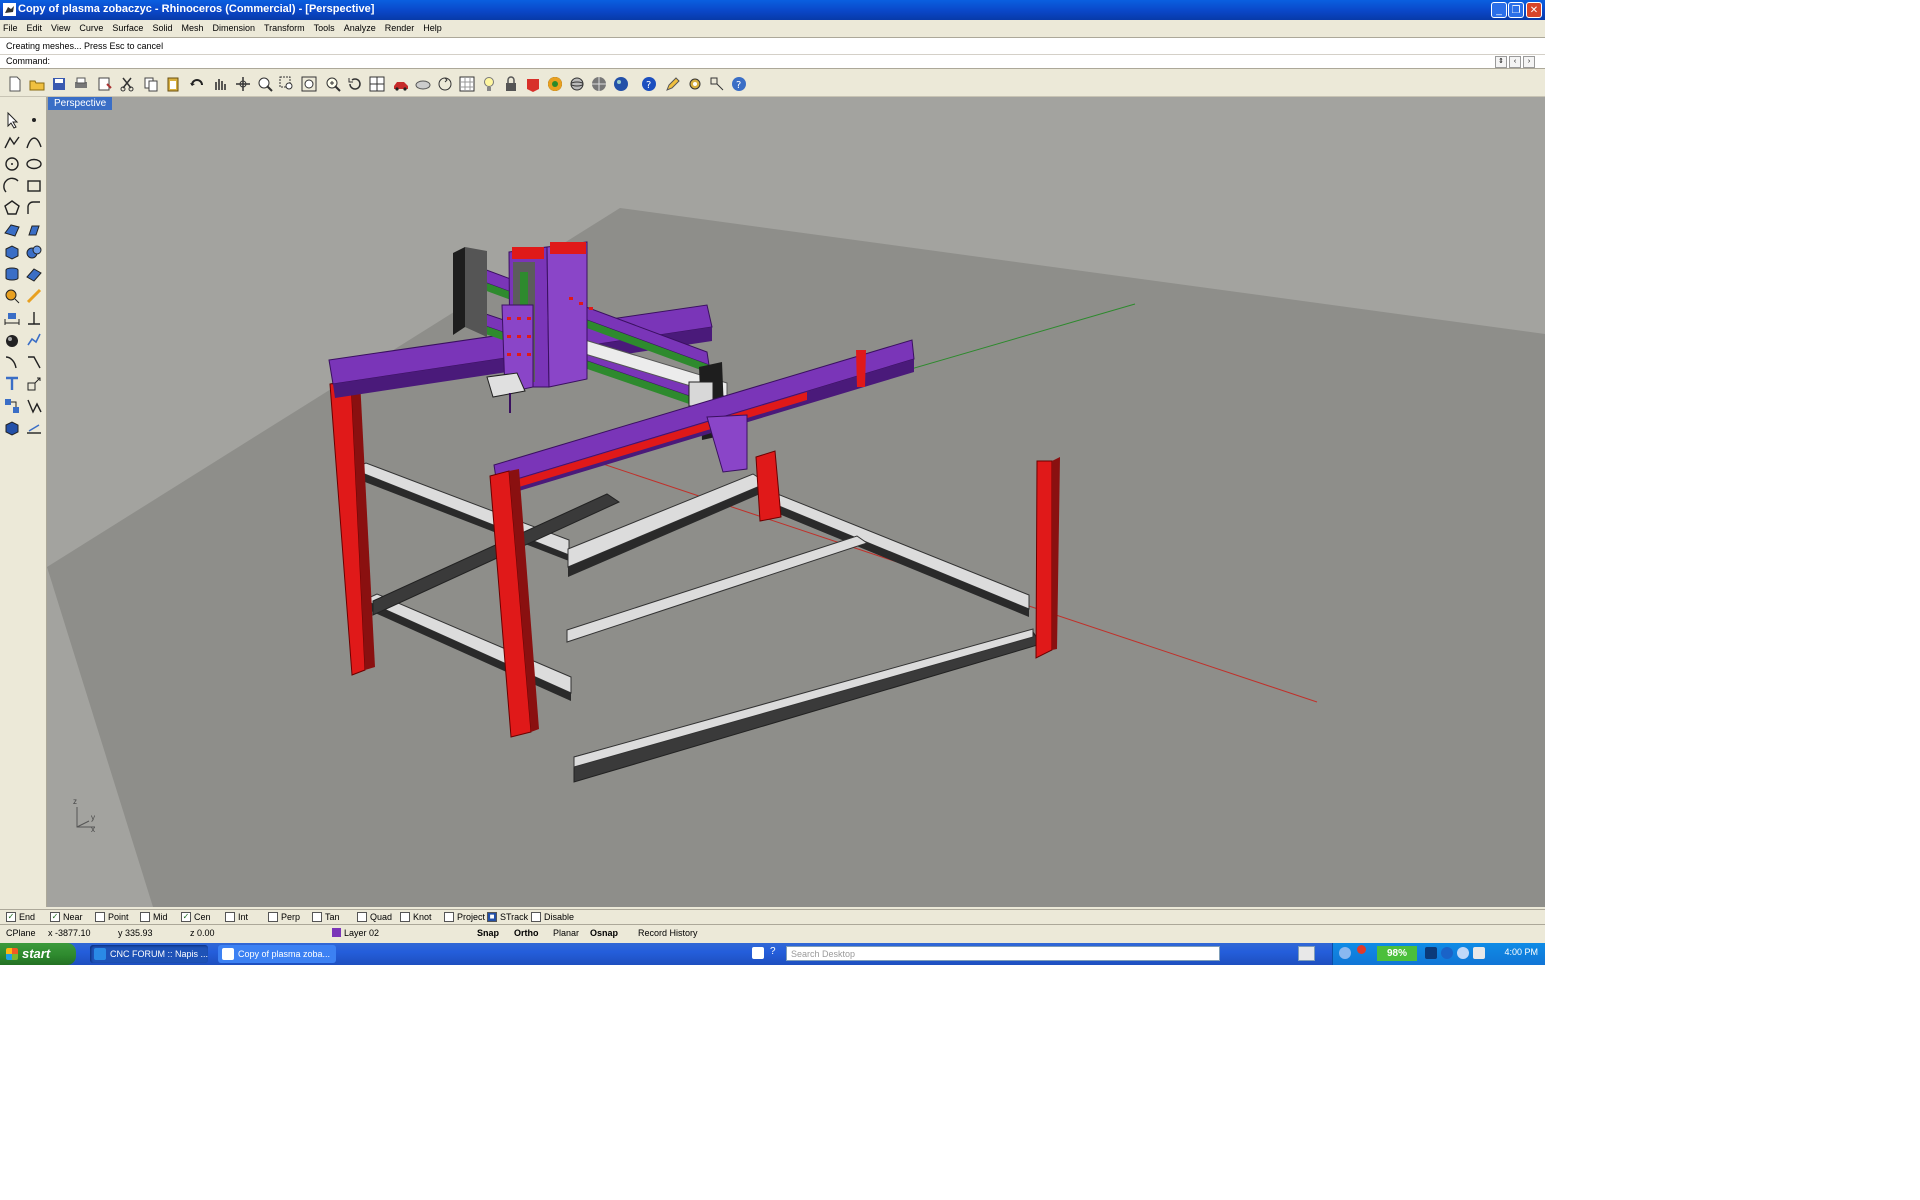 The image size is (1920, 1200). I want to click on toggle-osnap: Osnap, so click(604, 933).